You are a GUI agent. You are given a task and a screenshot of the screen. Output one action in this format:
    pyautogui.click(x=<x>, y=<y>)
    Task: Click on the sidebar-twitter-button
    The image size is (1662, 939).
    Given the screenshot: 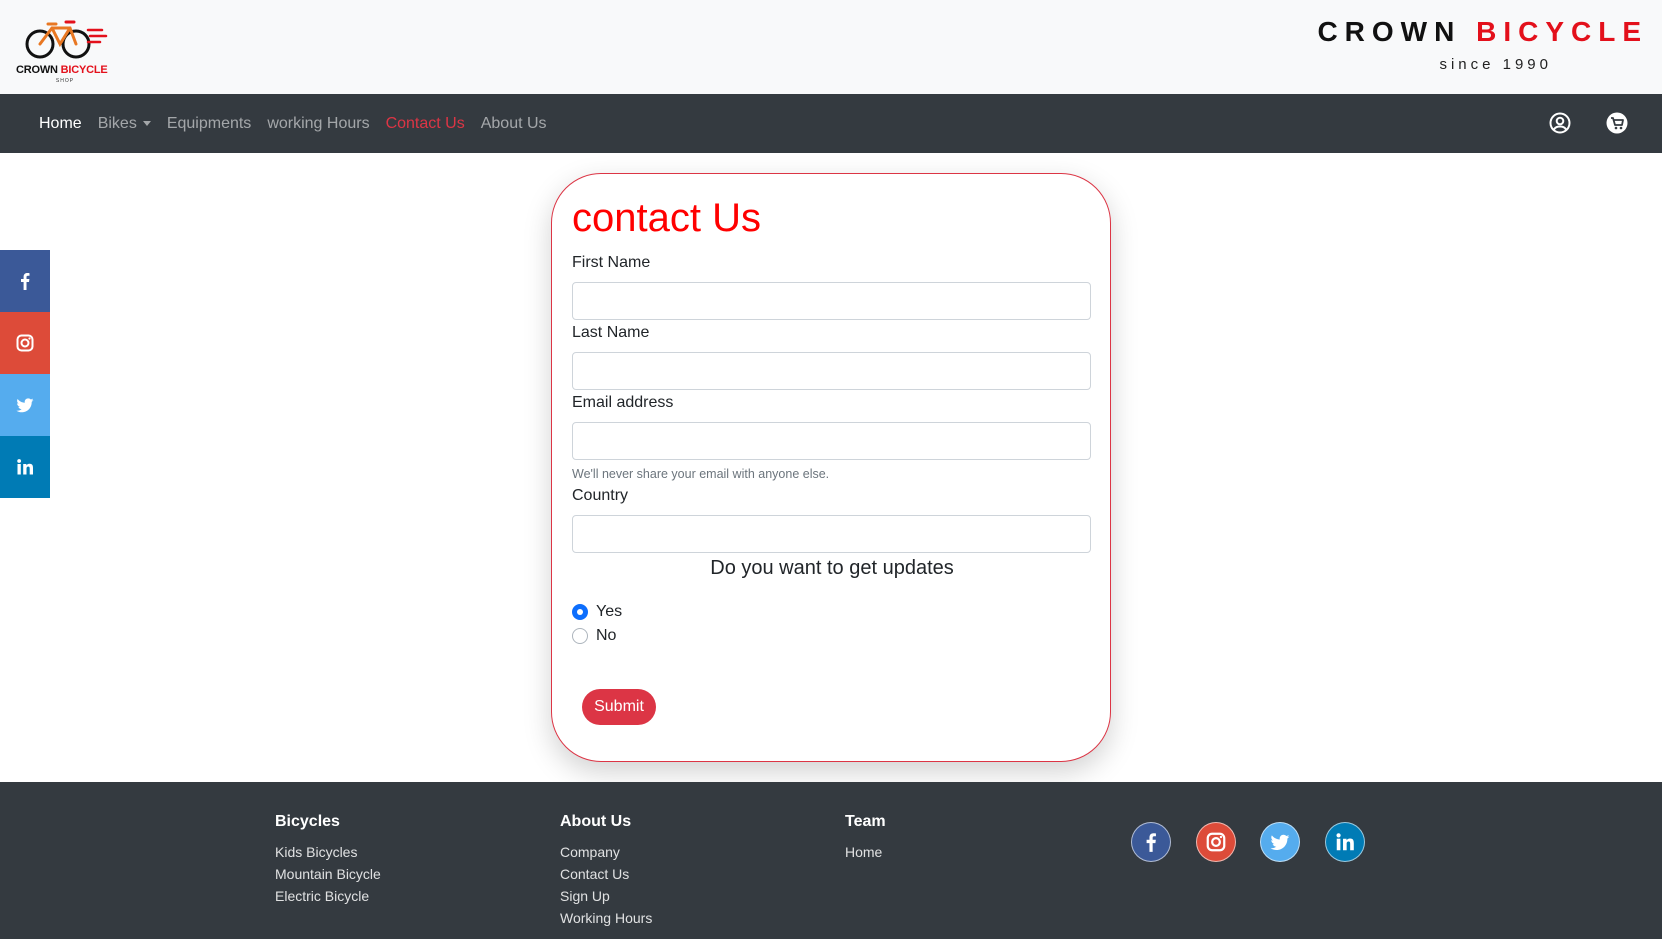 What is the action you would take?
    pyautogui.click(x=25, y=405)
    